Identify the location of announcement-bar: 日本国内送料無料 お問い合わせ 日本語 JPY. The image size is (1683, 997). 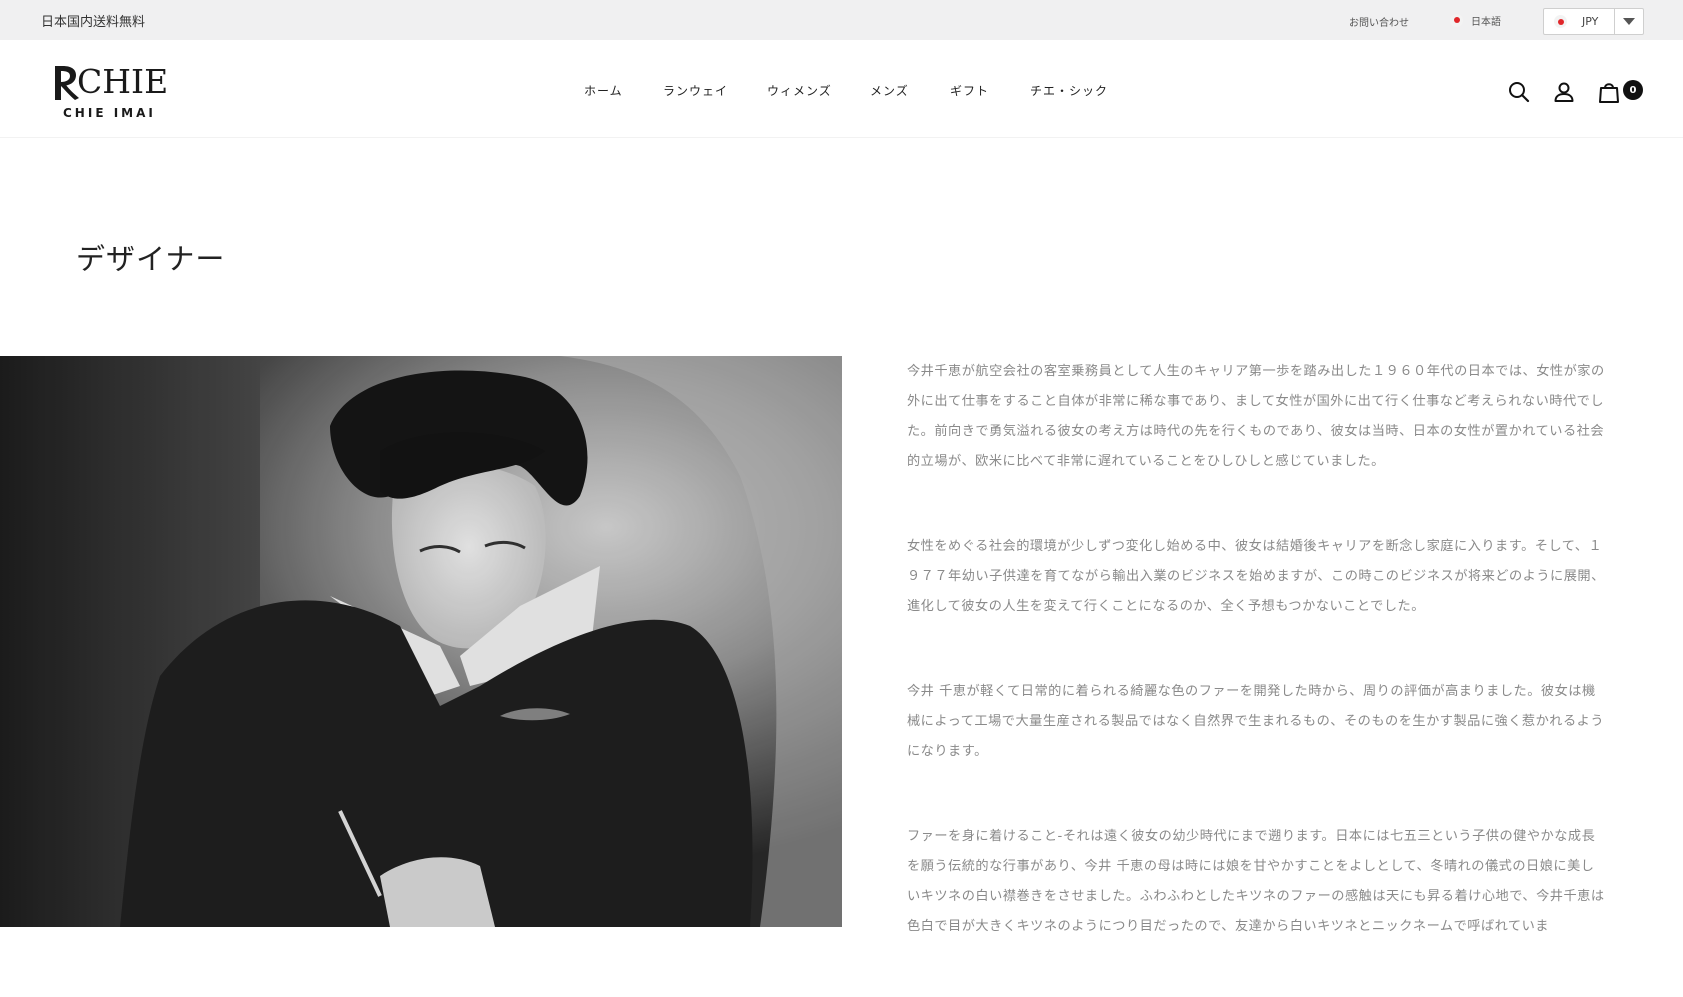
(841, 20).